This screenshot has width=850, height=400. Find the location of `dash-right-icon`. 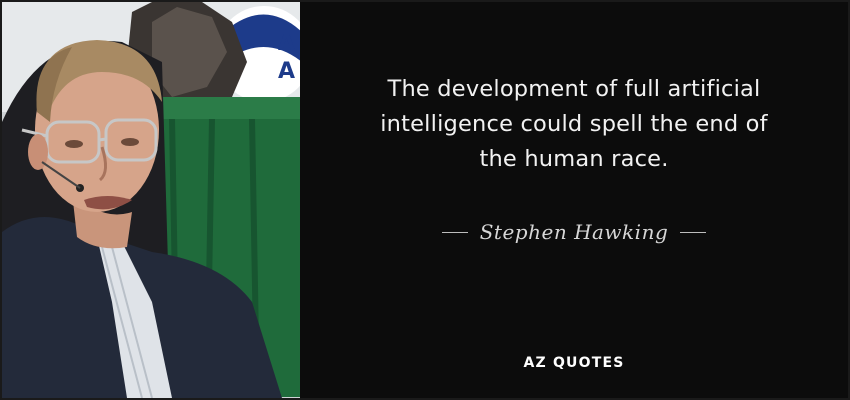

dash-right-icon is located at coordinates (693, 232).